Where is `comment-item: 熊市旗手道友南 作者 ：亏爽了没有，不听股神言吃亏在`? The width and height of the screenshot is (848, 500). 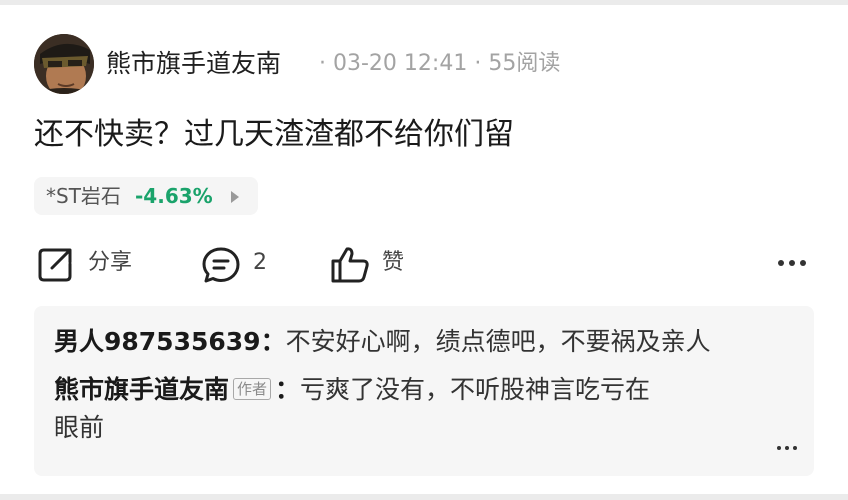
comment-item: 熊市旗手道友南 作者 ：亏爽了没有，不听股神言吃亏在 is located at coordinates (352, 390).